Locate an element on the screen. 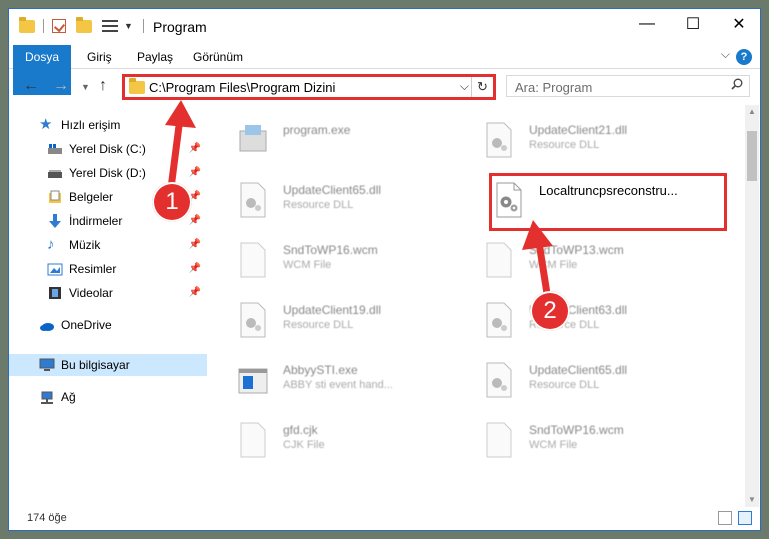  recent-locations-icon: ▼ is located at coordinates (85, 87).